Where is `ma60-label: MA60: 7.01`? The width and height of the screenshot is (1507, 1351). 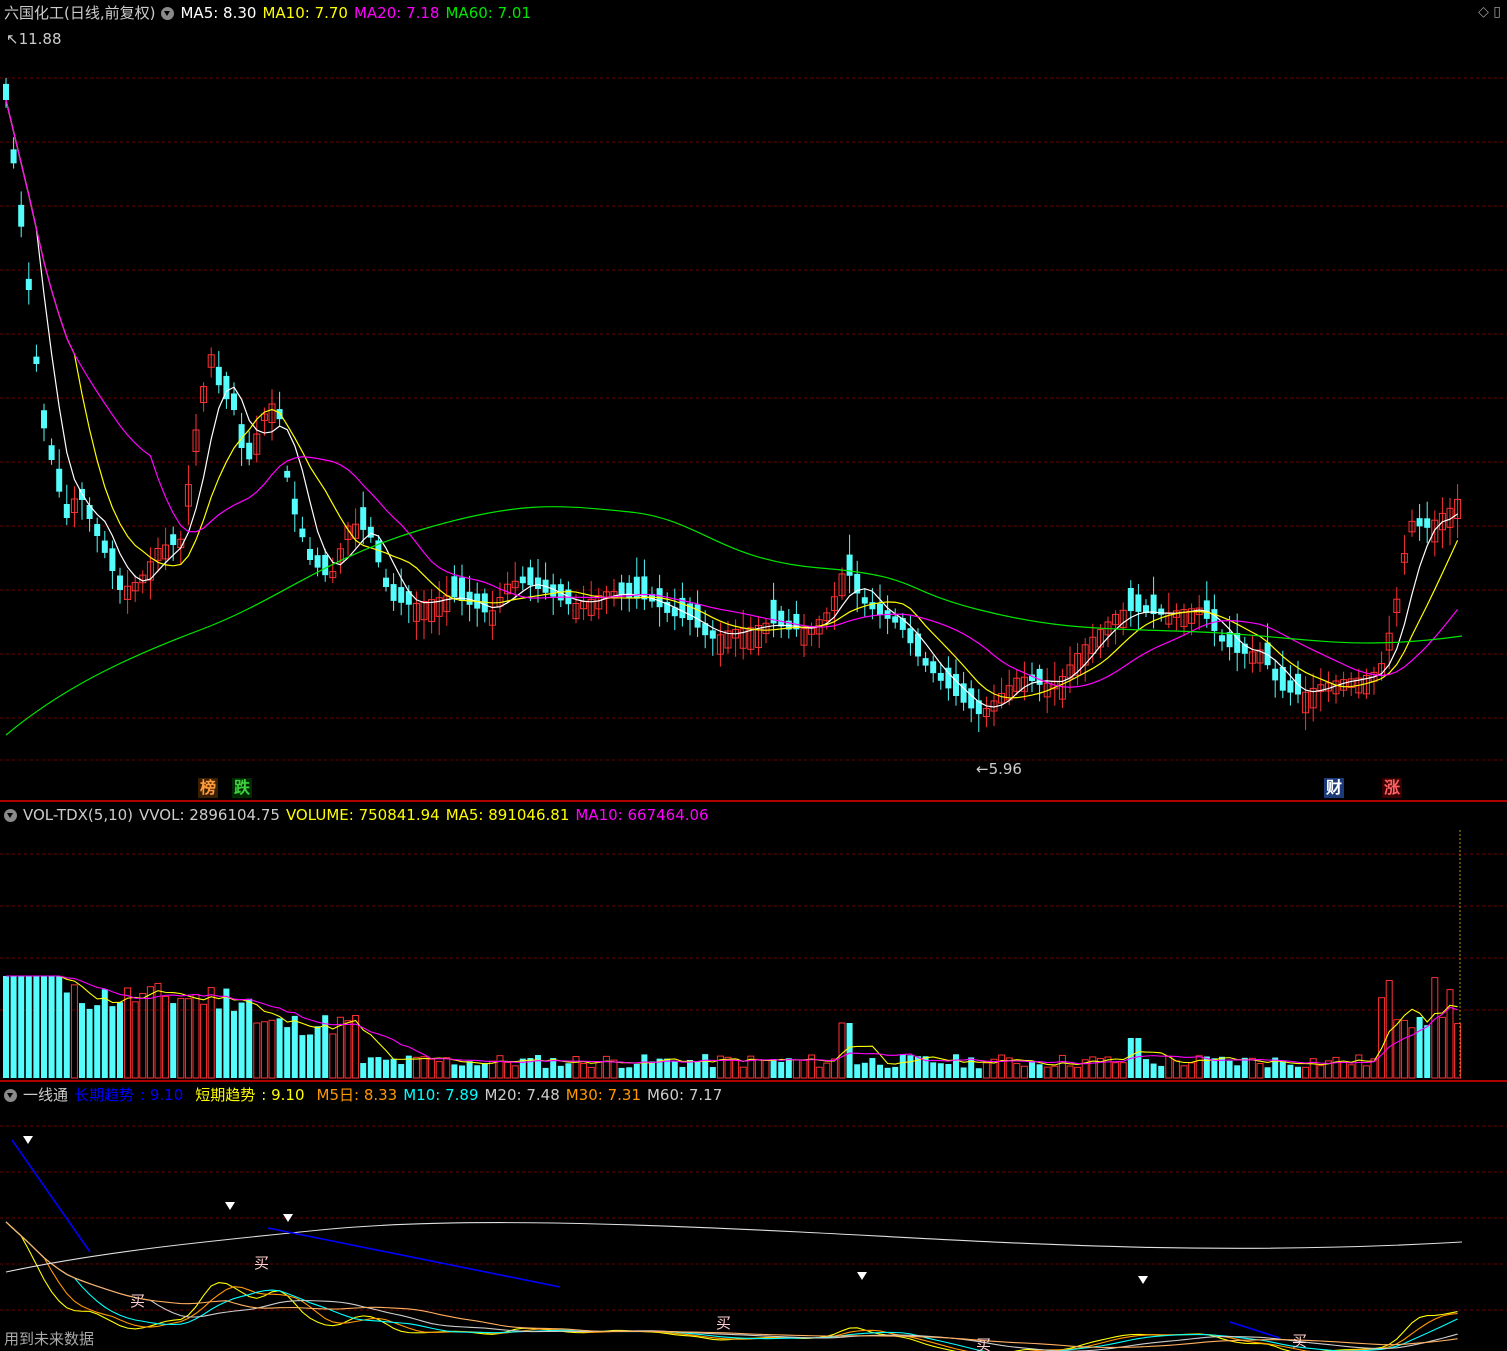 ma60-label: MA60: 7.01 is located at coordinates (488, 13).